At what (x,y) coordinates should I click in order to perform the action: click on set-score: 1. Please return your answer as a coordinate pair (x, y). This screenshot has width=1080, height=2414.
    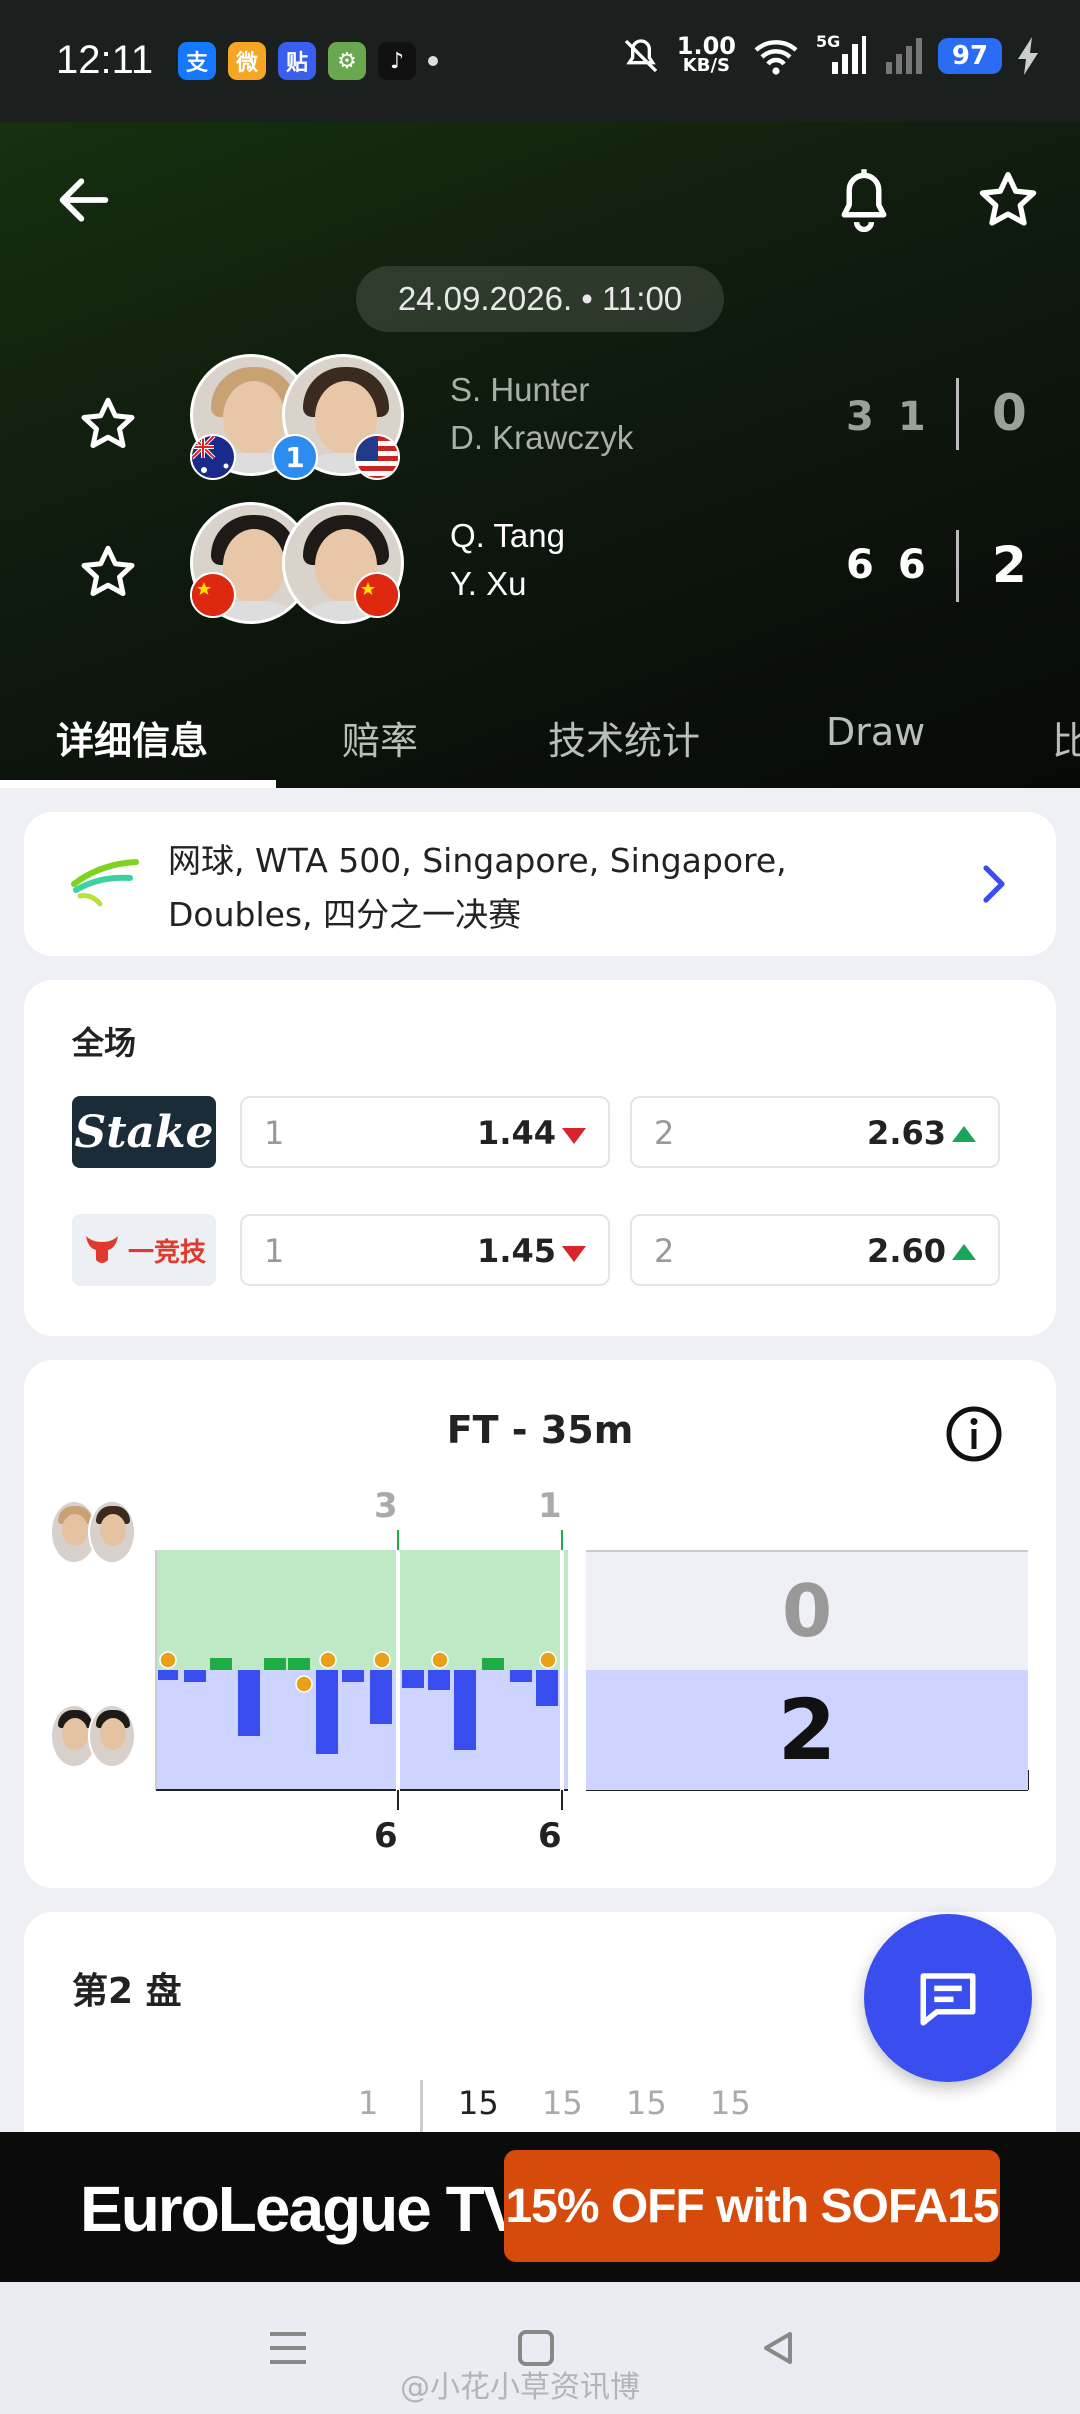
    Looking at the image, I should click on (911, 417).